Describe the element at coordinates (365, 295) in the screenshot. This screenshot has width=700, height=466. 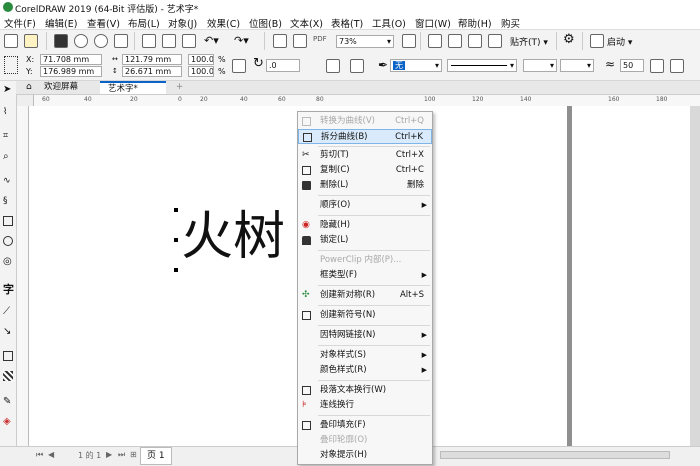
I see `menu-item-create-symmetry: ✣ 创建新对称(R) Alt+S` at that location.